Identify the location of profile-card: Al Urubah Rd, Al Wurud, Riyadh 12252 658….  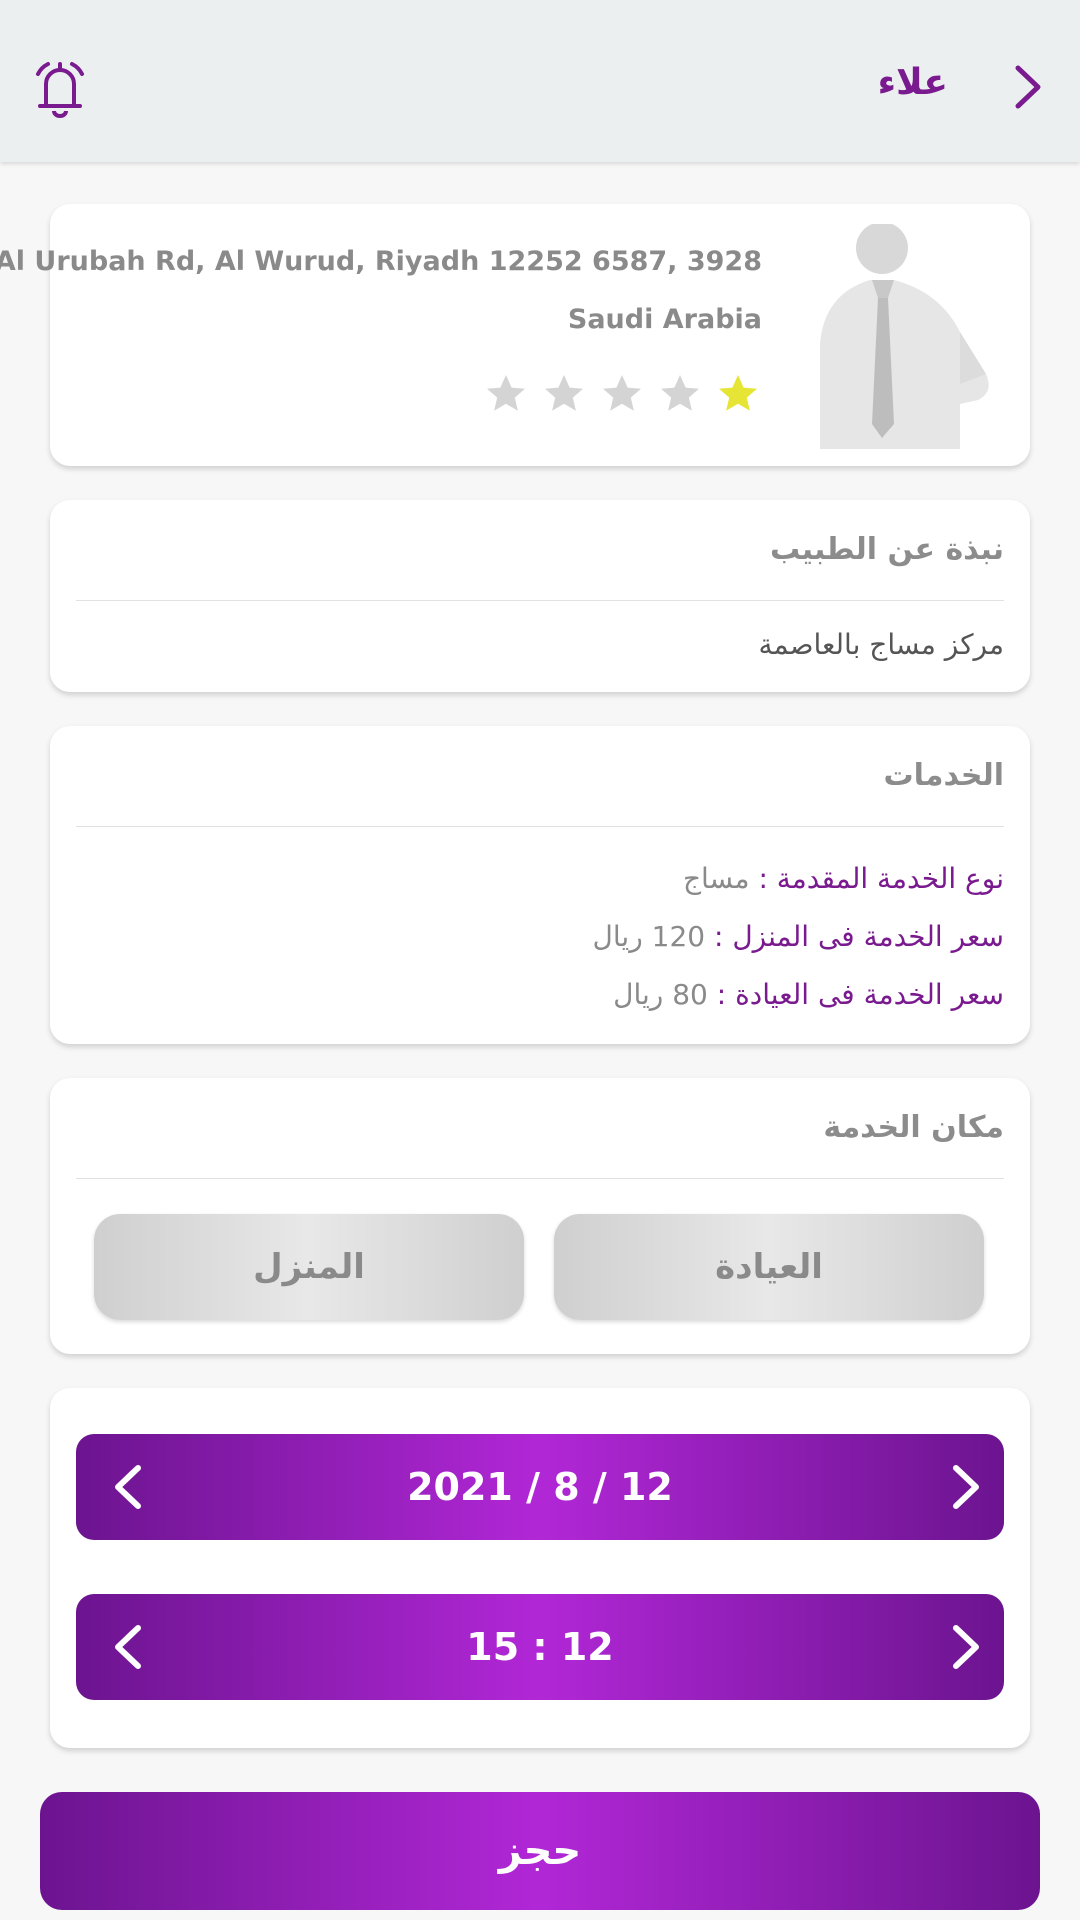
(515, 335).